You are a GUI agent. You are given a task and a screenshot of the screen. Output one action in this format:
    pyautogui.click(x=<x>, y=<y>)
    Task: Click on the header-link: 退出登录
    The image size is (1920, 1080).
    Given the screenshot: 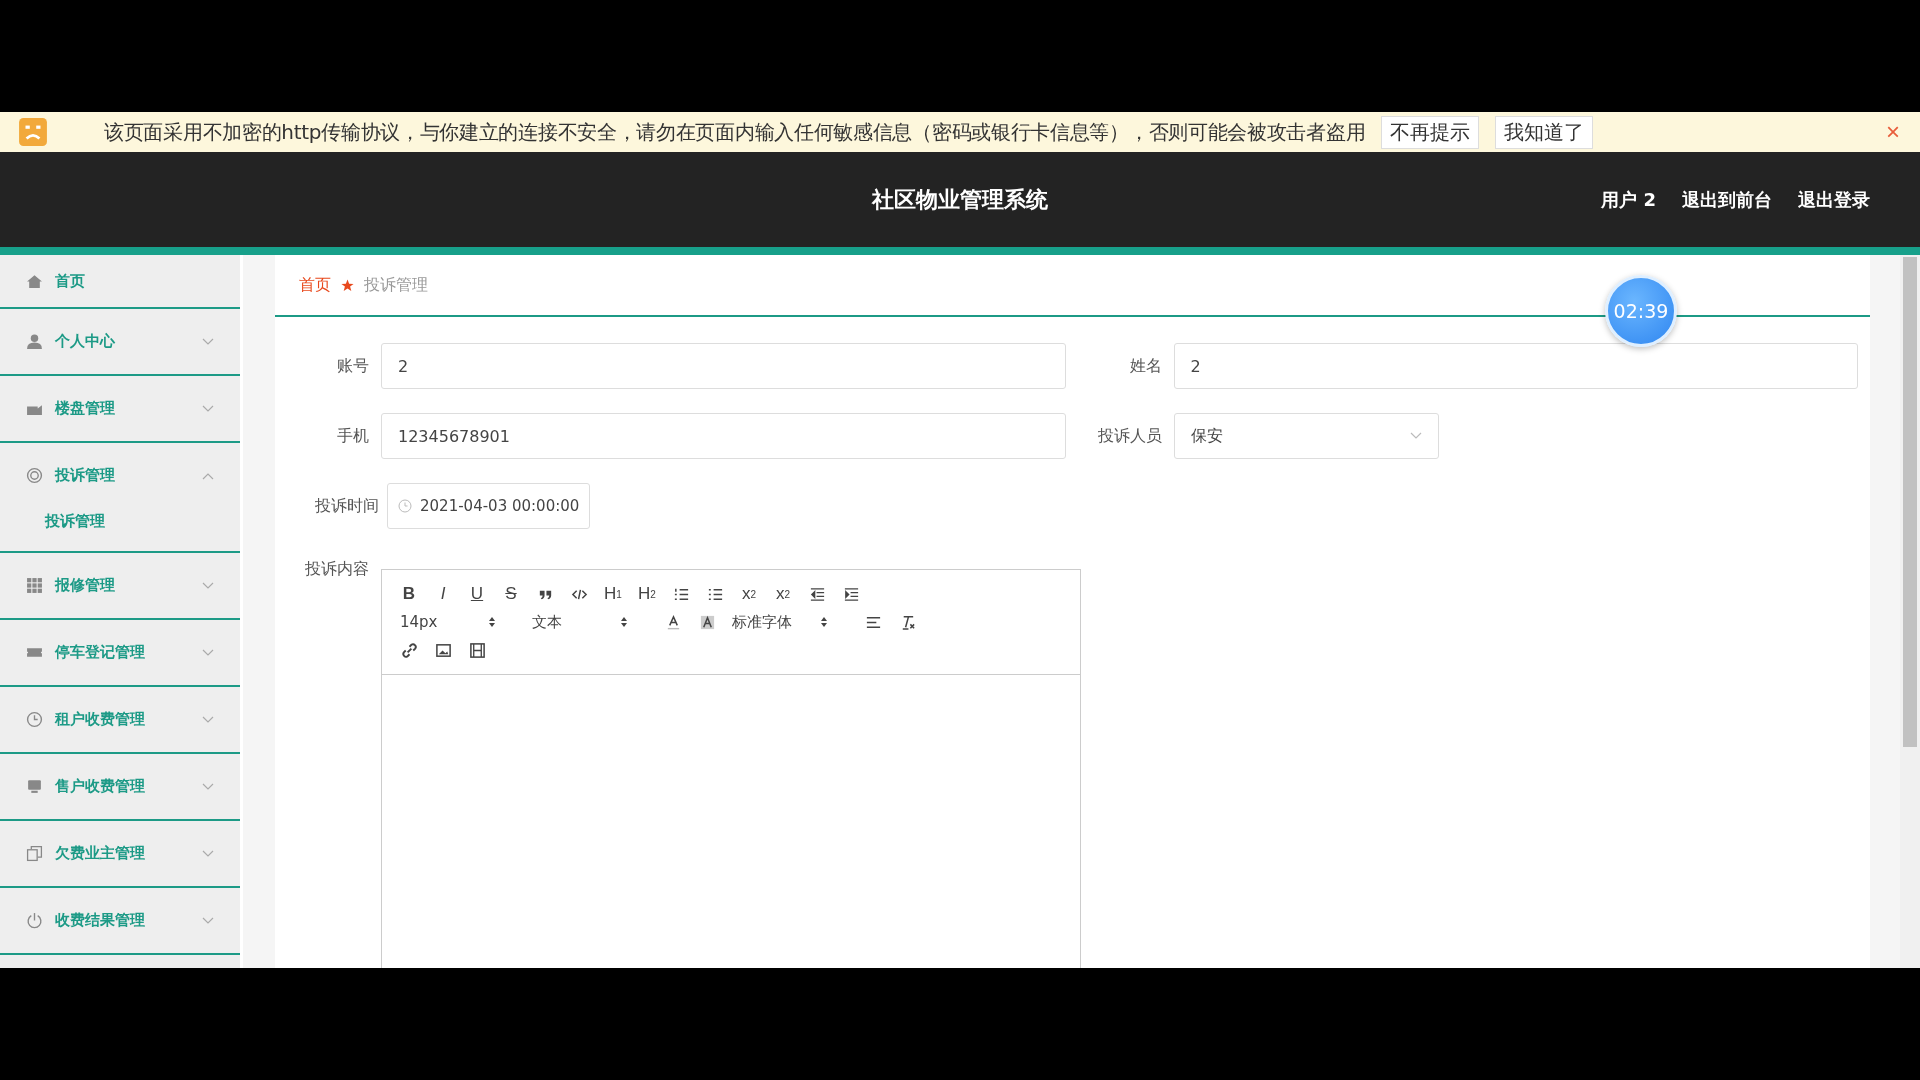 What is the action you would take?
    pyautogui.click(x=1834, y=199)
    